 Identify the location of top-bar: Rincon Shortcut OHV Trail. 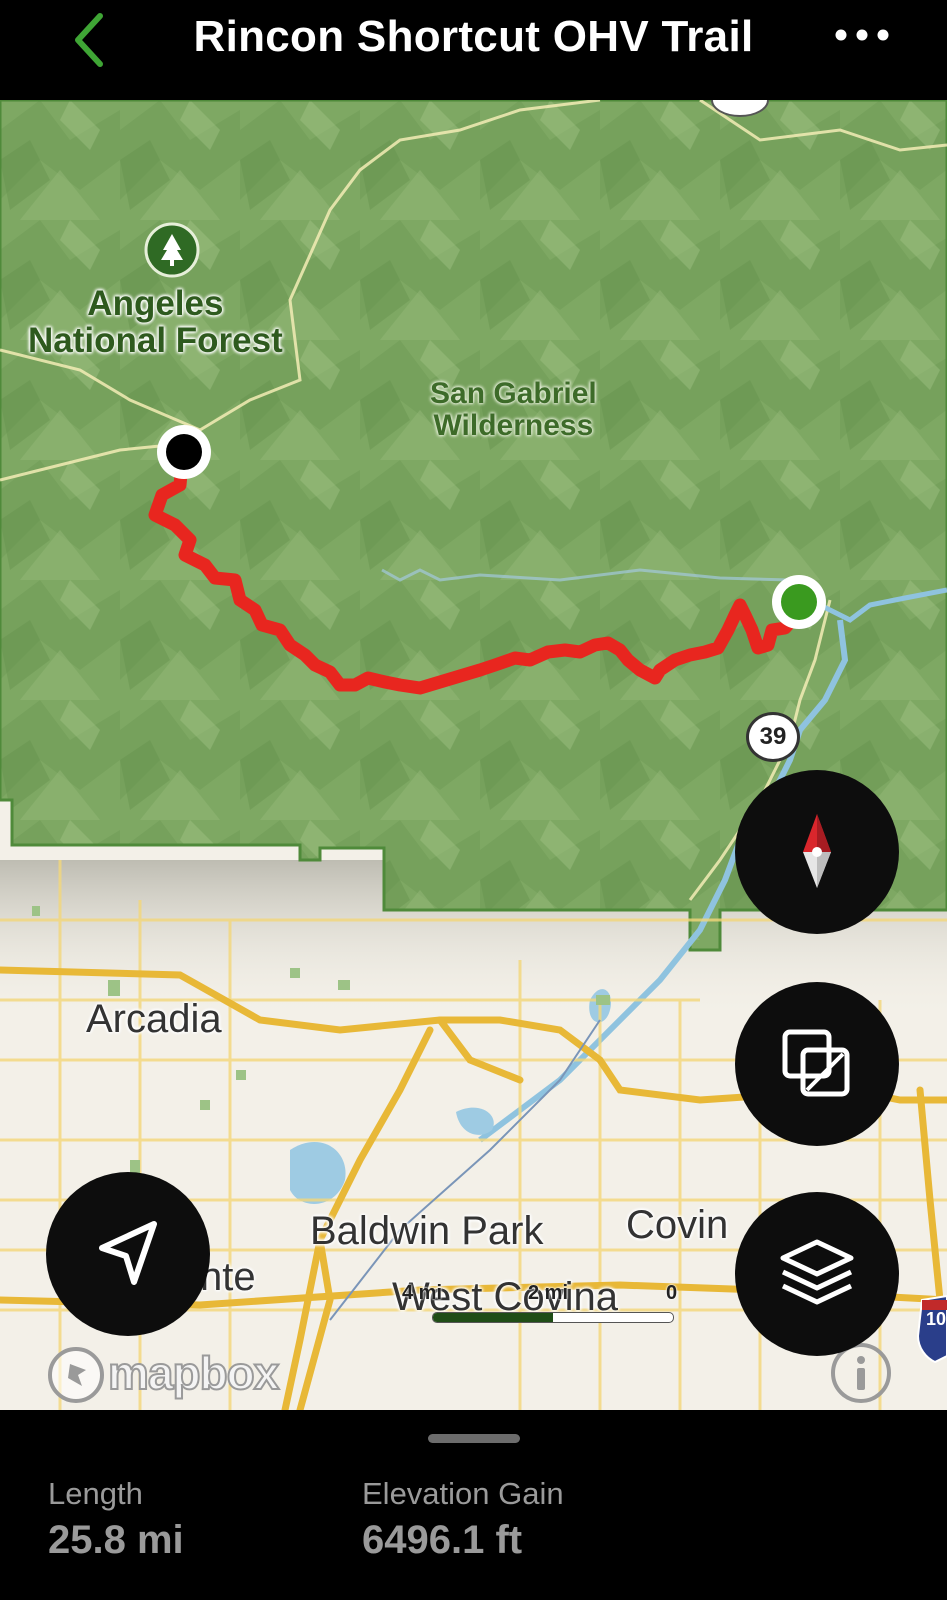
(473, 50).